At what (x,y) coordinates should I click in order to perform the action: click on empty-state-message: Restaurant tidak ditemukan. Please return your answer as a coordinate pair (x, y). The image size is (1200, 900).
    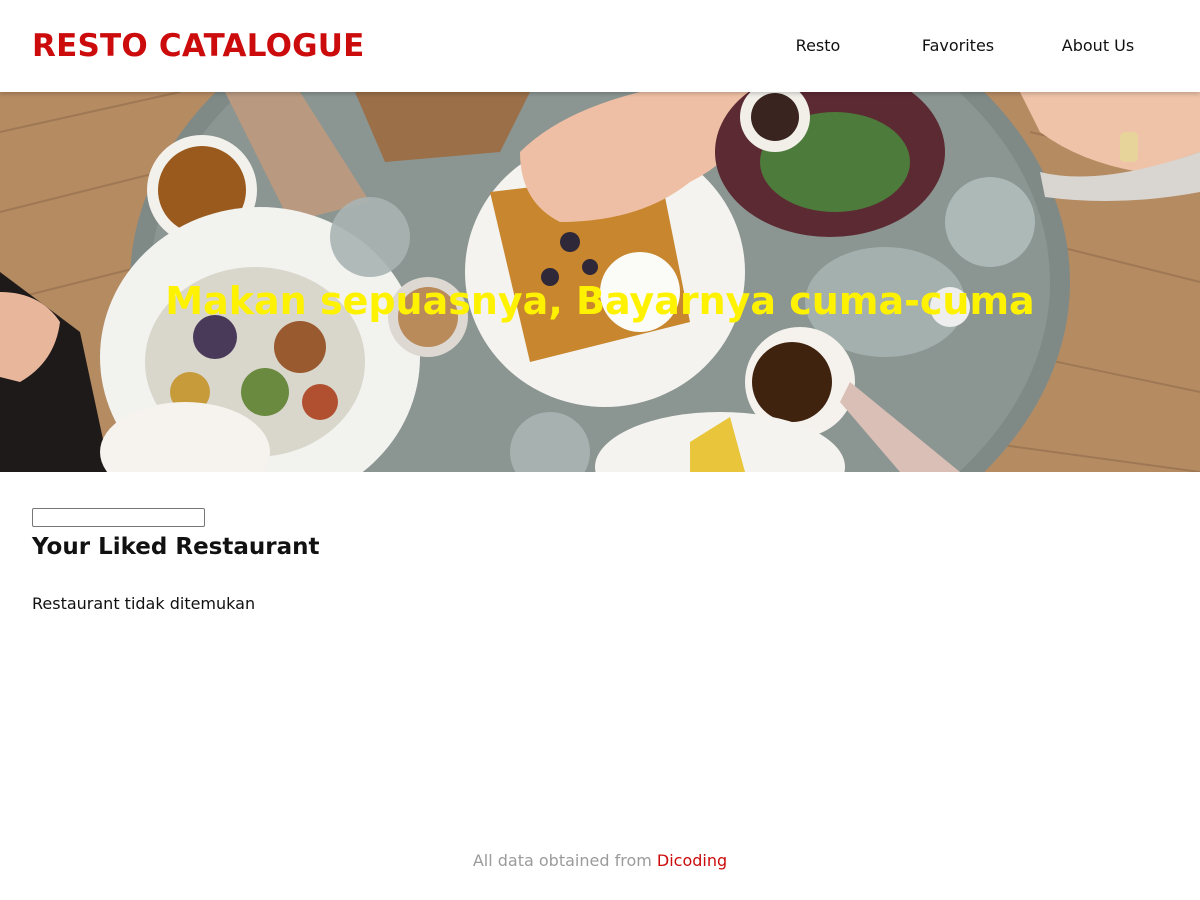
    Looking at the image, I should click on (144, 603).